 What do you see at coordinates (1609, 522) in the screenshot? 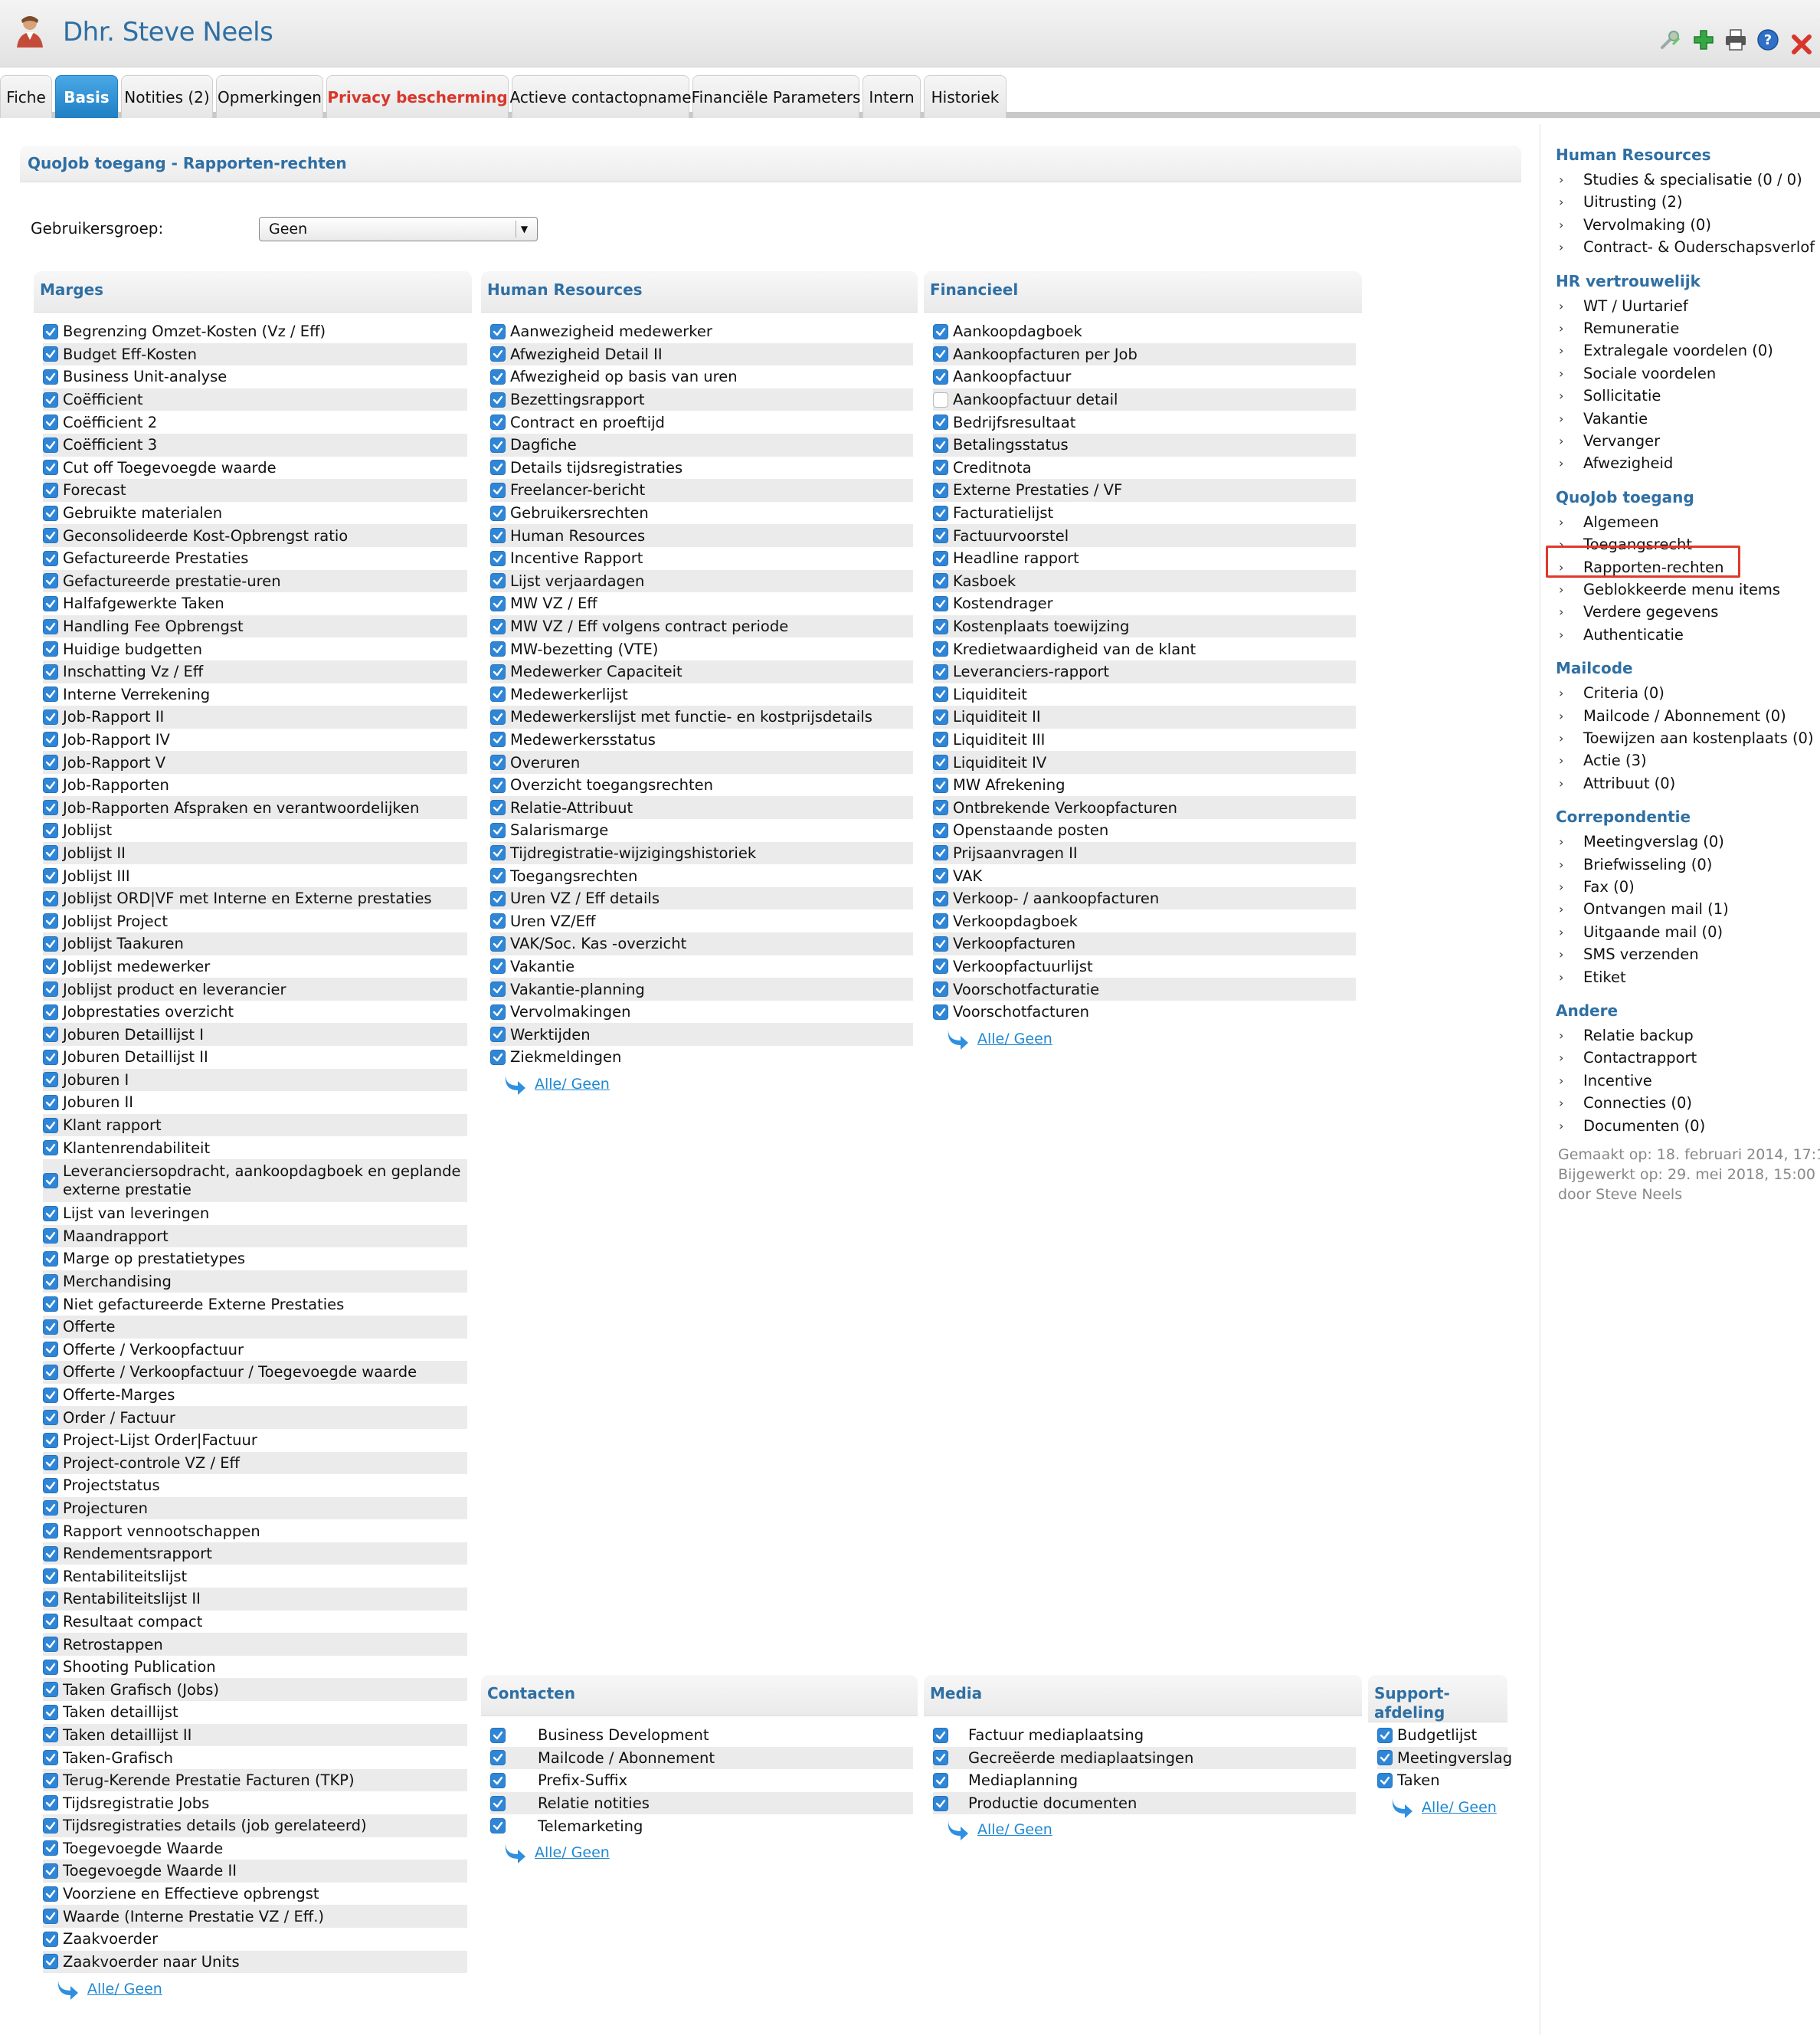
I see `sidebar-item: › Algemeen` at bounding box center [1609, 522].